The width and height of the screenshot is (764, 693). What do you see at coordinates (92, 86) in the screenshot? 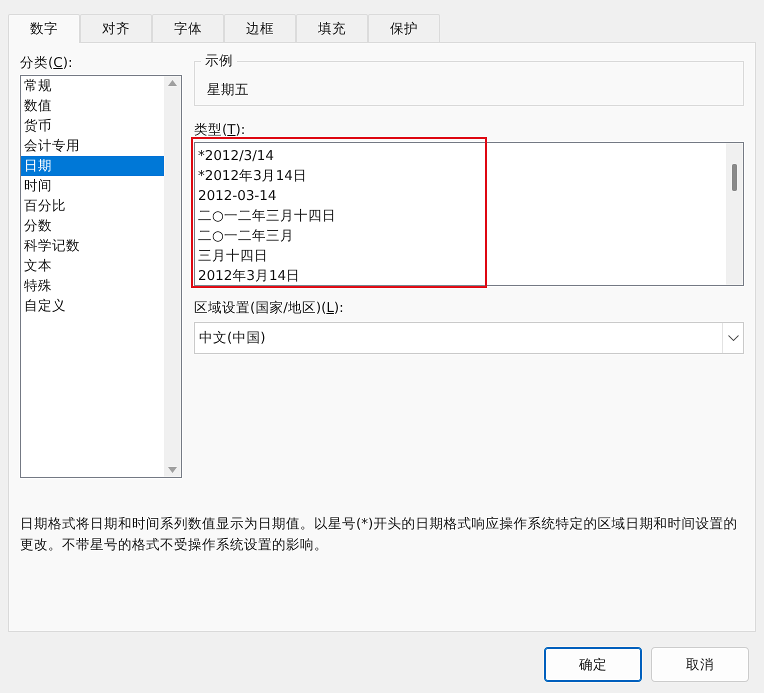
I see `category-item: 常规` at bounding box center [92, 86].